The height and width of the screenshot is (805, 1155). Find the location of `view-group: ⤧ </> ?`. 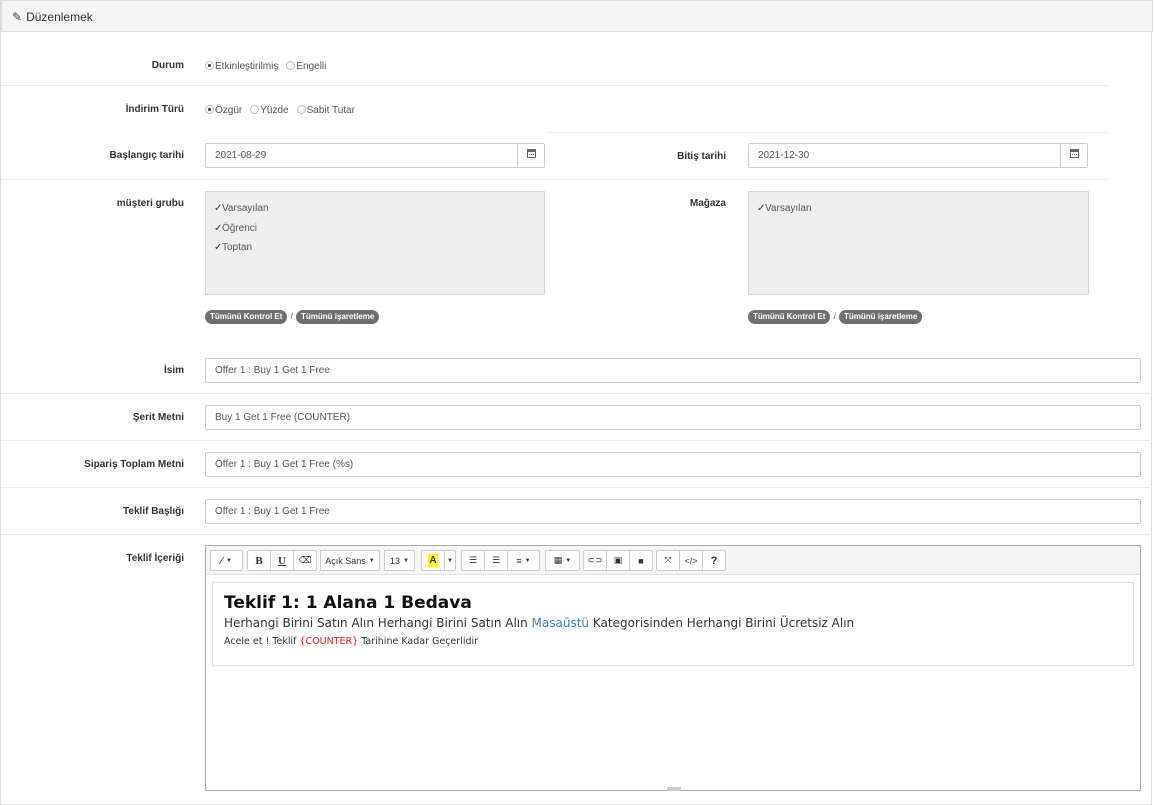

view-group: ⤧ </> ? is located at coordinates (691, 560).